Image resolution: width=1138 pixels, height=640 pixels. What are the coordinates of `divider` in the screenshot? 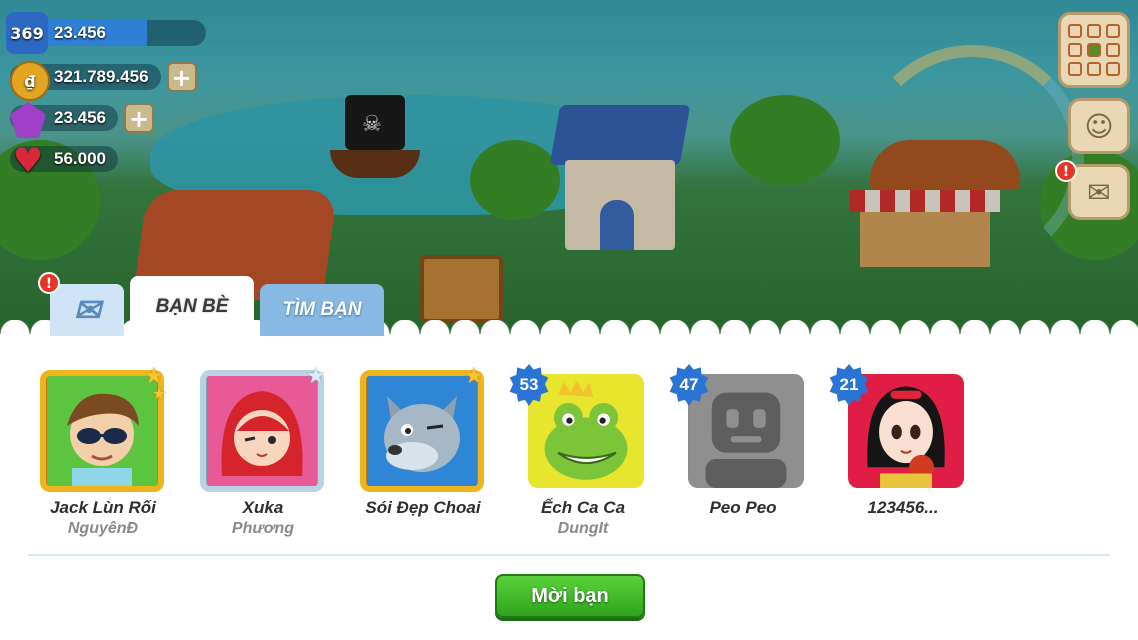 It's located at (569, 555).